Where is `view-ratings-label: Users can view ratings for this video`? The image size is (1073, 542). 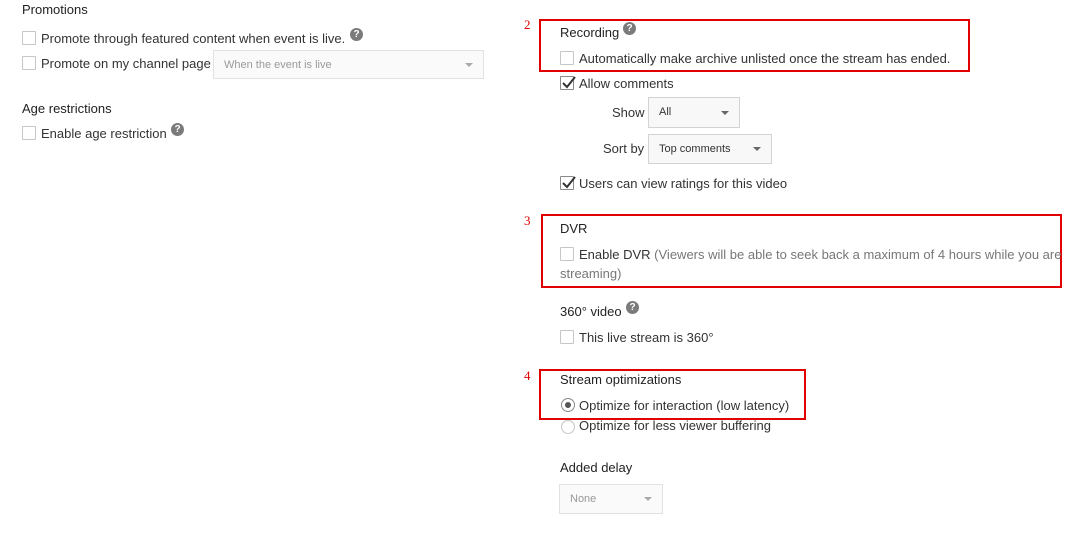 view-ratings-label: Users can view ratings for this video is located at coordinates (683, 183).